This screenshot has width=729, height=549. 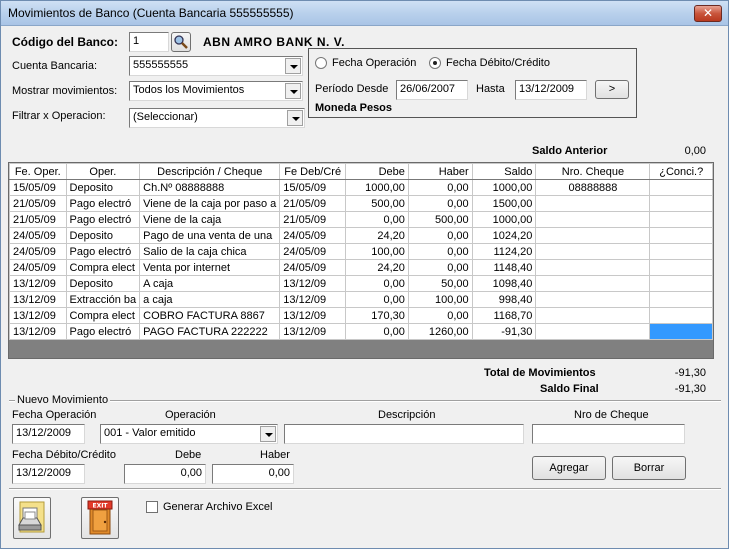 What do you see at coordinates (440, 283) in the screenshot?
I see `table-cell: 50,00` at bounding box center [440, 283].